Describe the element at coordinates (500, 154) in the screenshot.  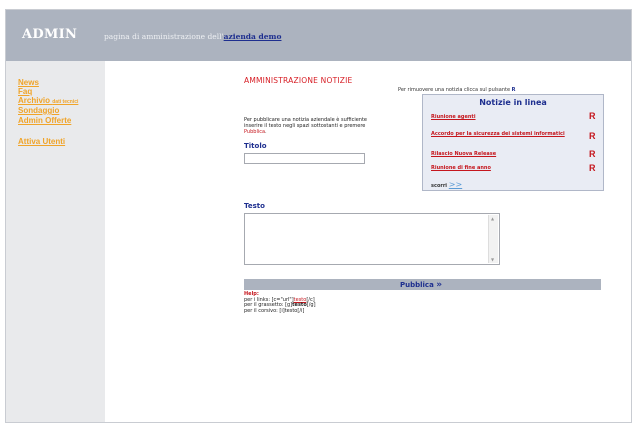
I see `news-item-link: Rilascio Nuova Release` at that location.